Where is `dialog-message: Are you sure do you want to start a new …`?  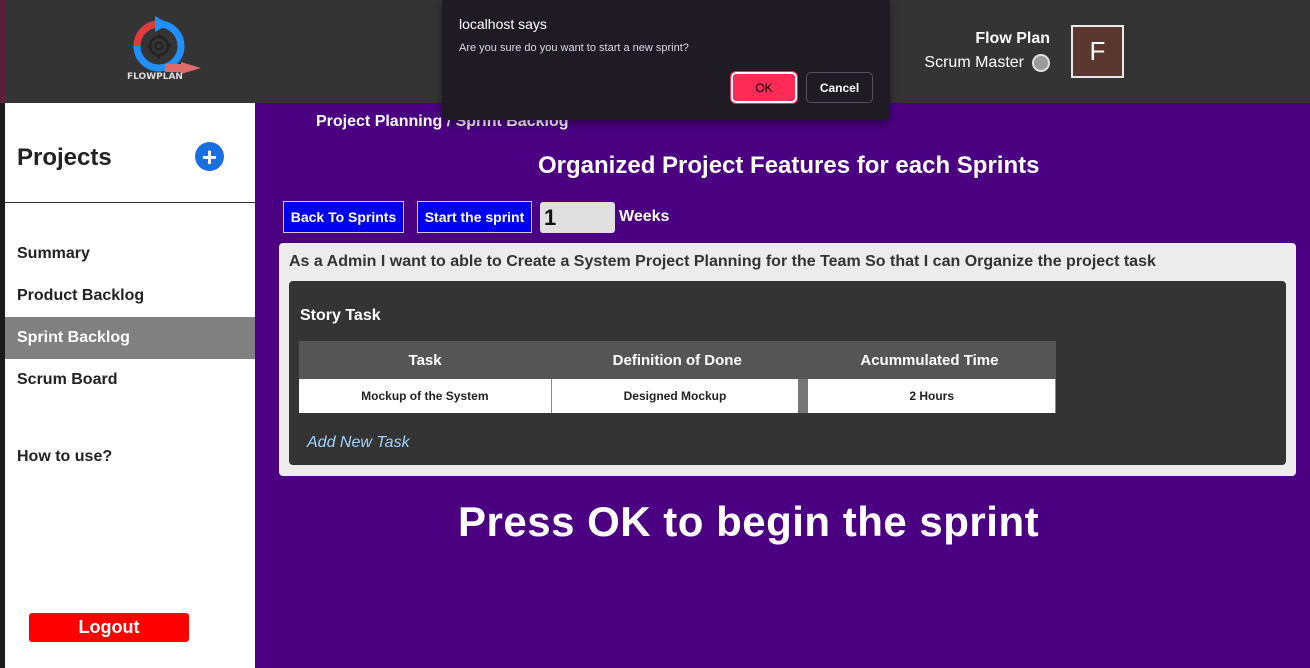
dialog-message: Are you sure do you want to start a new … is located at coordinates (574, 48).